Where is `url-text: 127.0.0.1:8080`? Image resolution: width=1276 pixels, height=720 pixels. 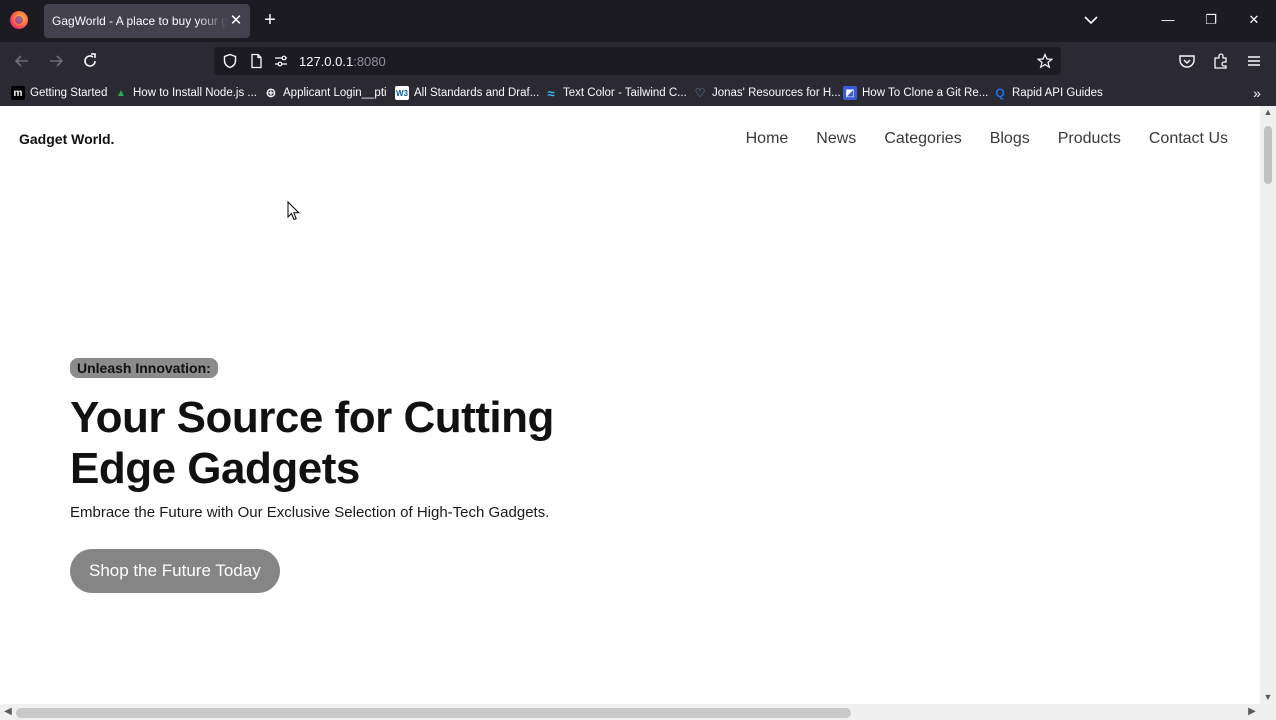
url-text: 127.0.0.1:8080 is located at coordinates (342, 61).